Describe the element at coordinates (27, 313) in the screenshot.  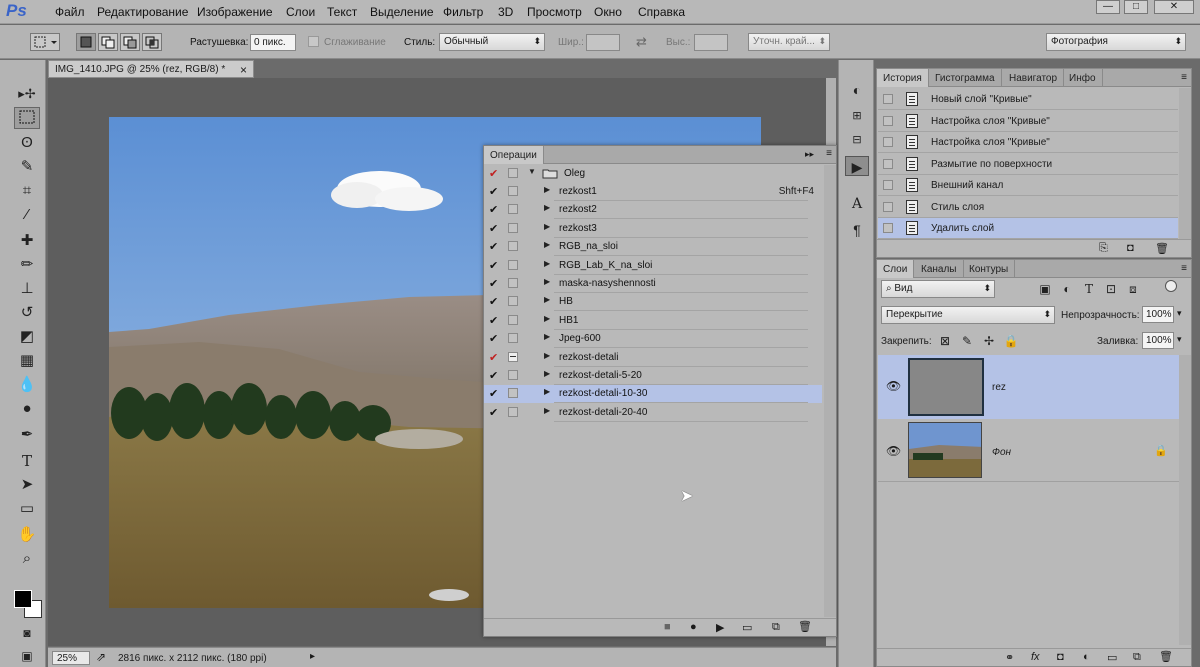
I see `history-brush-tool-icon: ↺` at that location.